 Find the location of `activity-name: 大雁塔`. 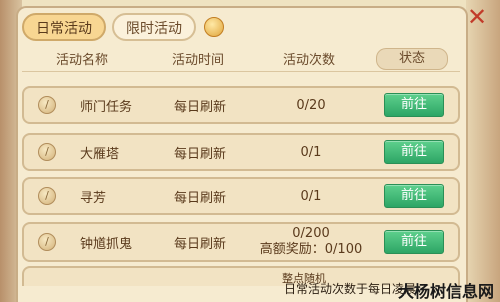

activity-name: 大雁塔 is located at coordinates (100, 154).